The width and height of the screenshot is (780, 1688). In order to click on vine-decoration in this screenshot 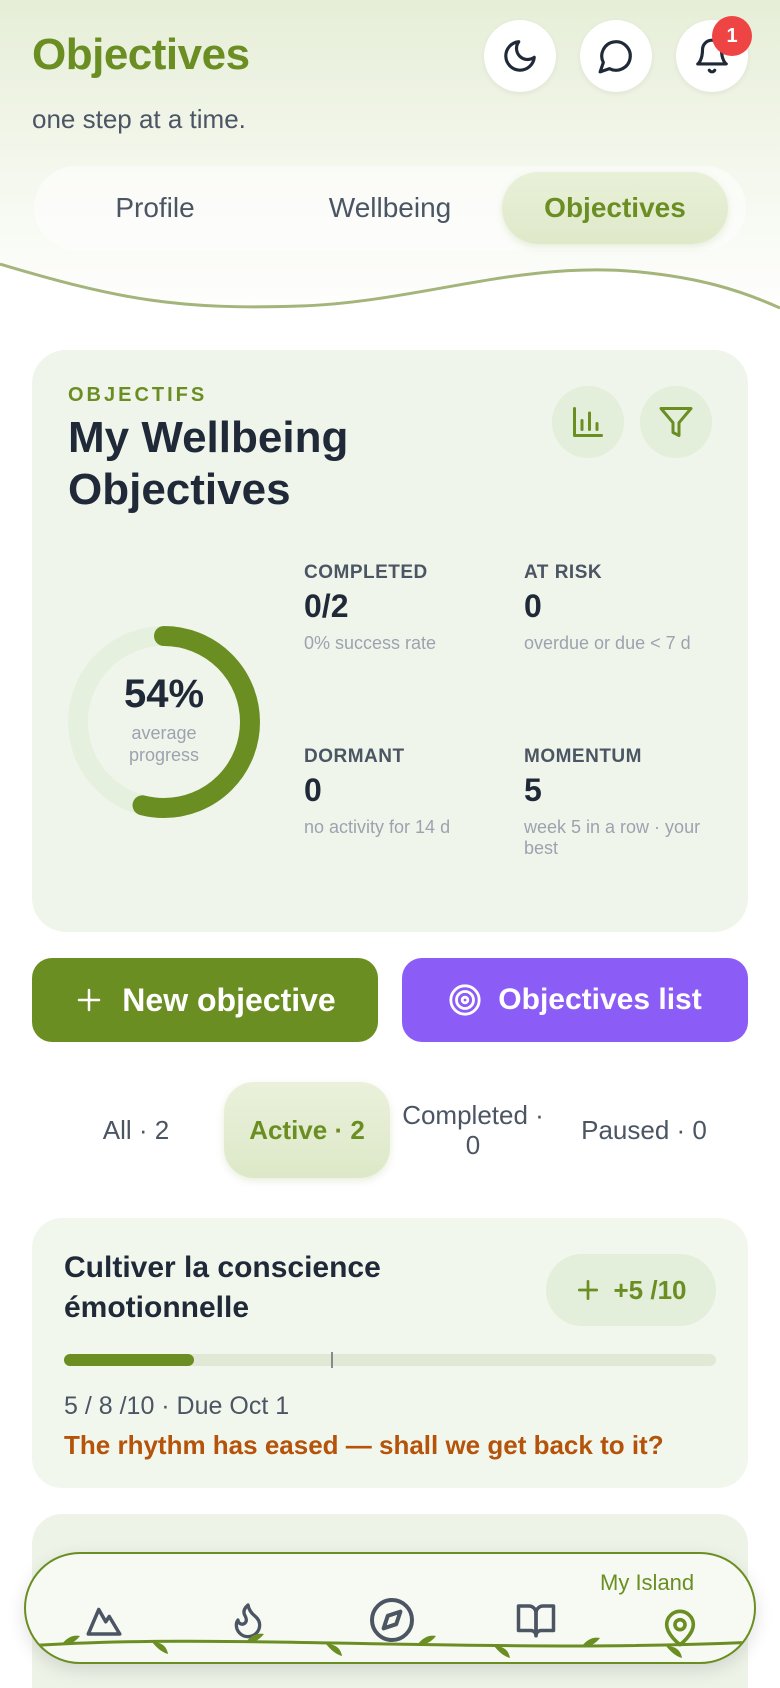, I will do `click(390, 1645)`.